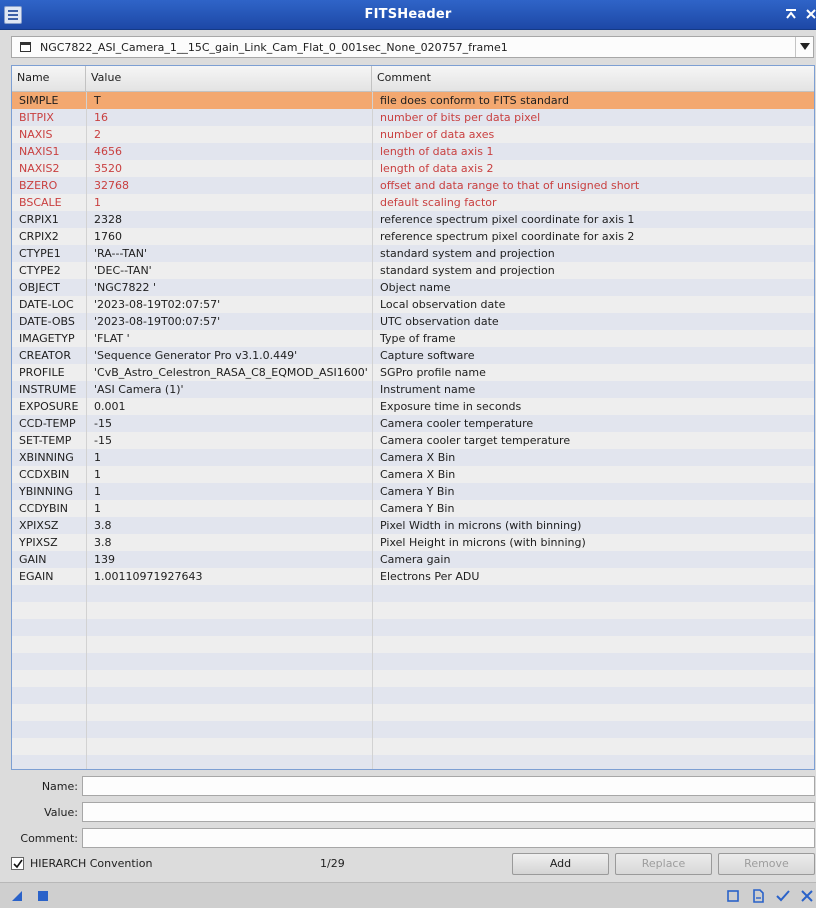 This screenshot has width=816, height=908. I want to click on table-row: NAXIS2 3520 length of data axis 2, so click(413, 168).